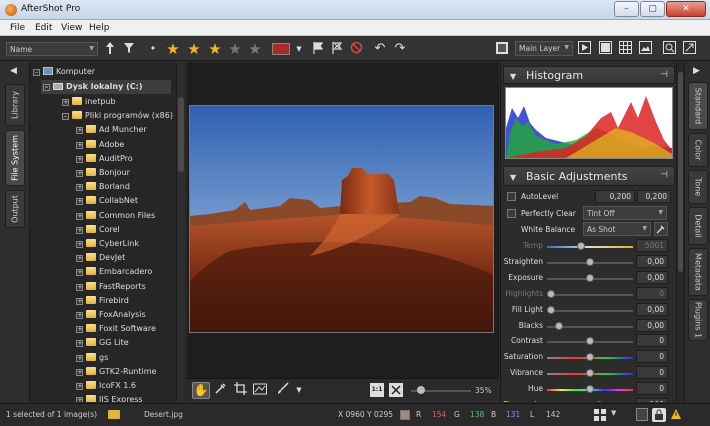  I want to click on basic-adjustments-header: ▼ Basic Adjustments ⊣, so click(589, 176).